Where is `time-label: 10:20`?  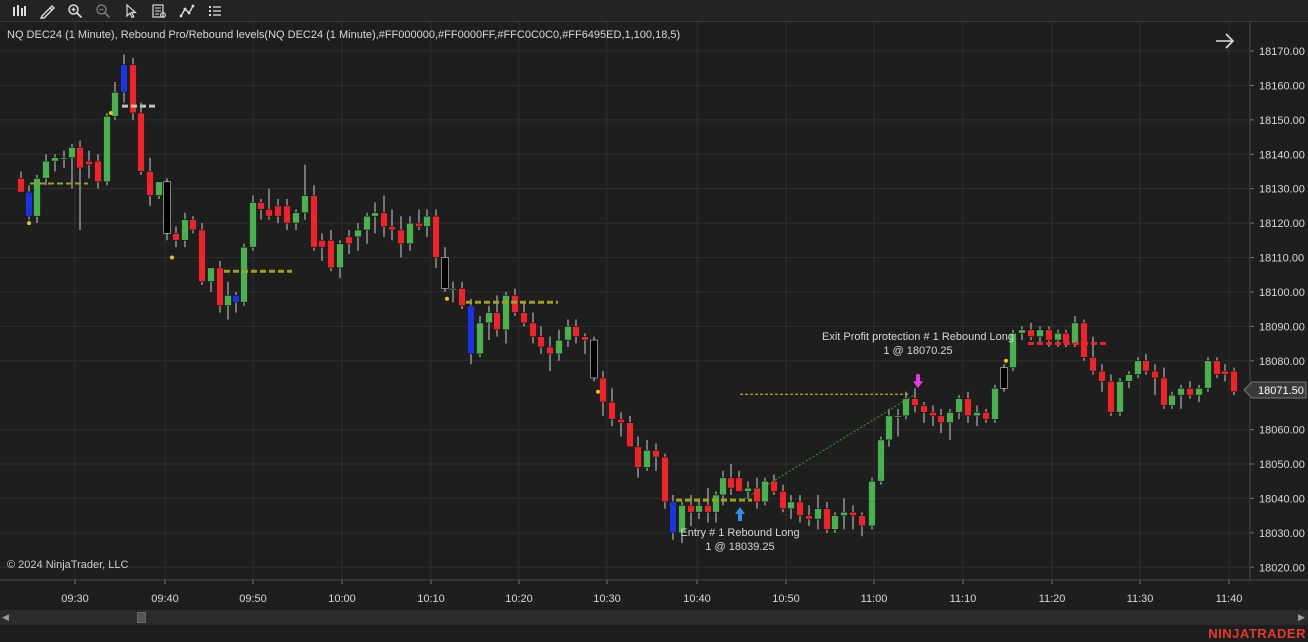 time-label: 10:20 is located at coordinates (519, 599).